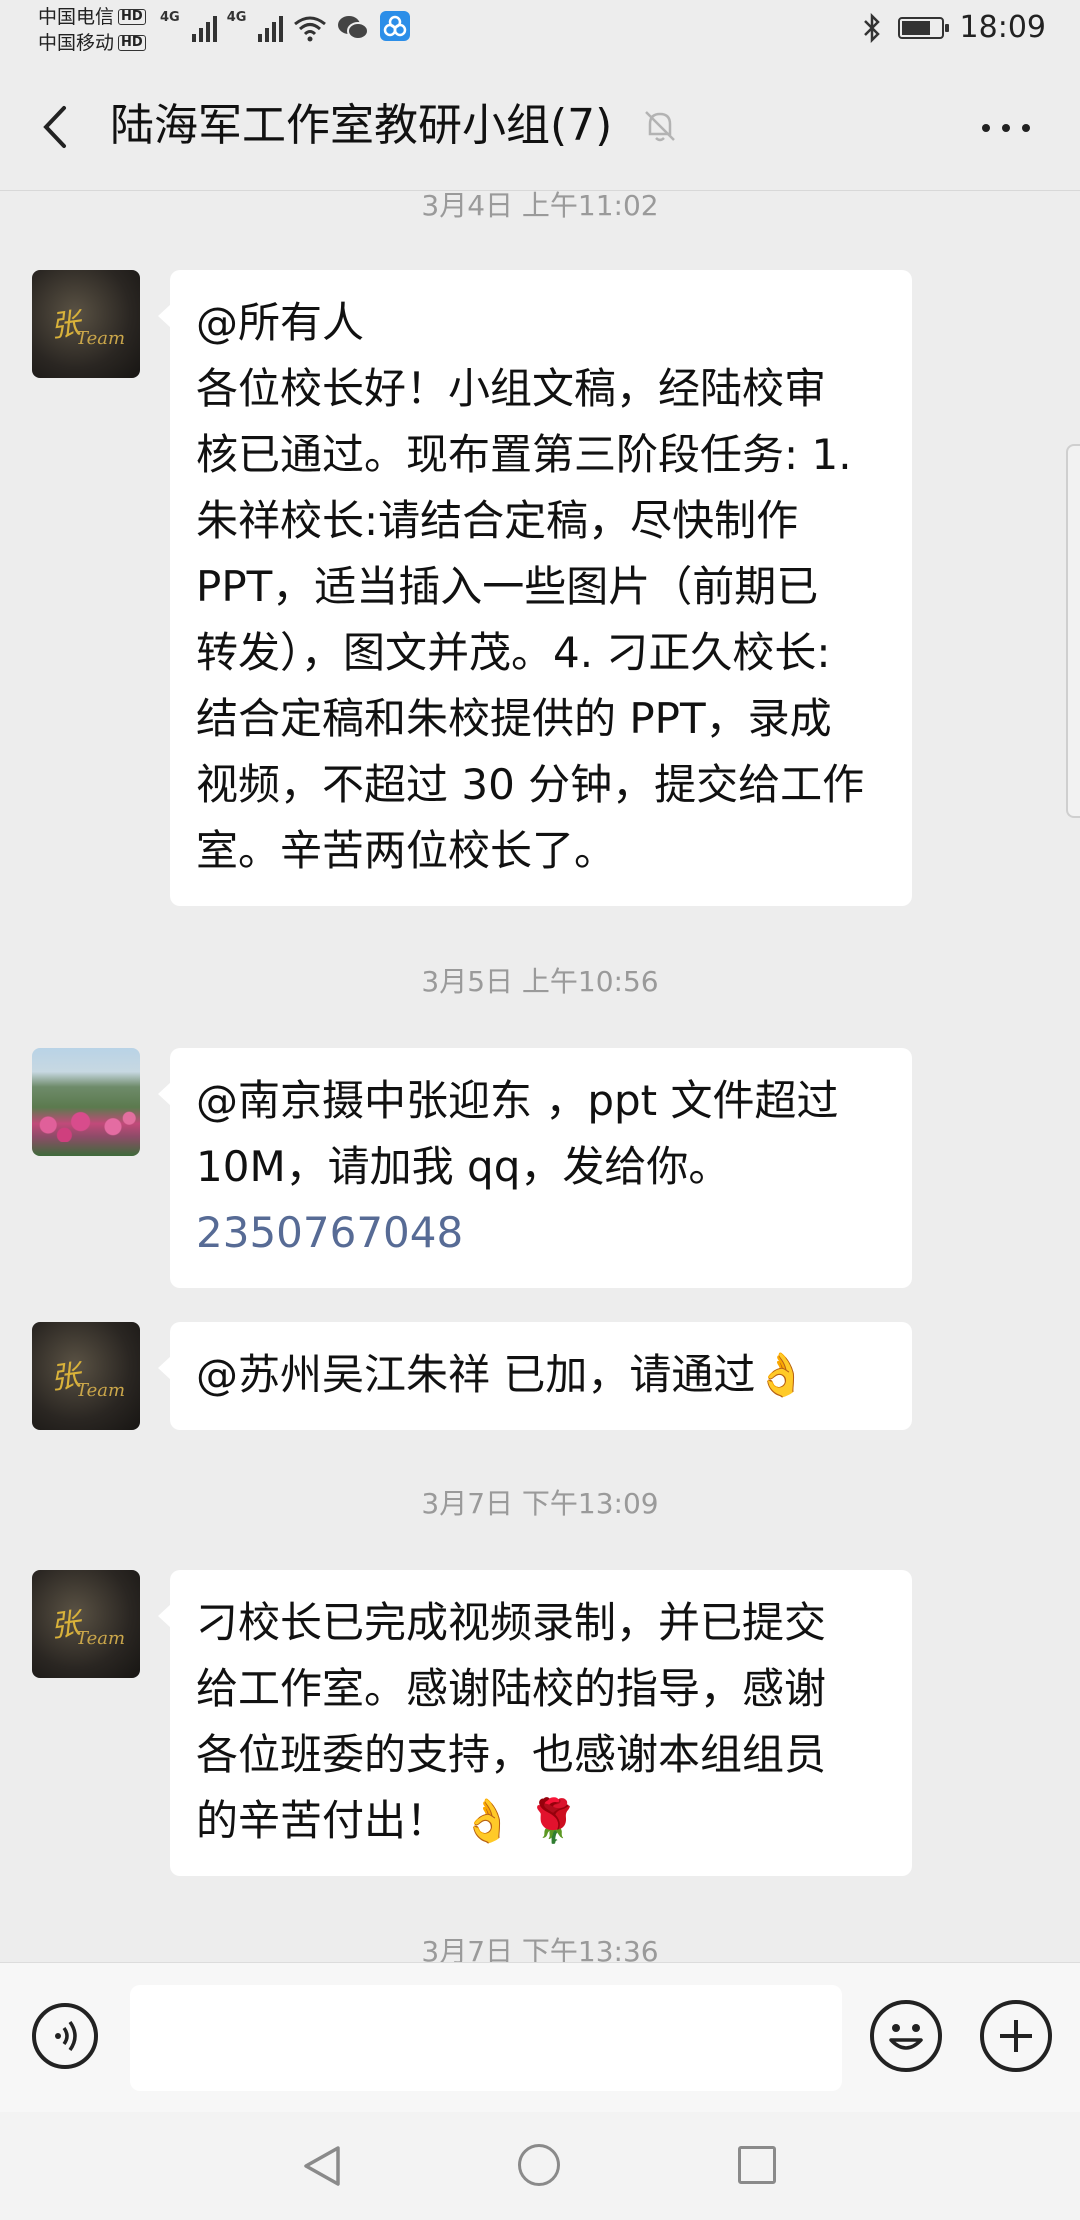 The height and width of the screenshot is (2220, 1080). I want to click on wifi-icon, so click(310, 29).